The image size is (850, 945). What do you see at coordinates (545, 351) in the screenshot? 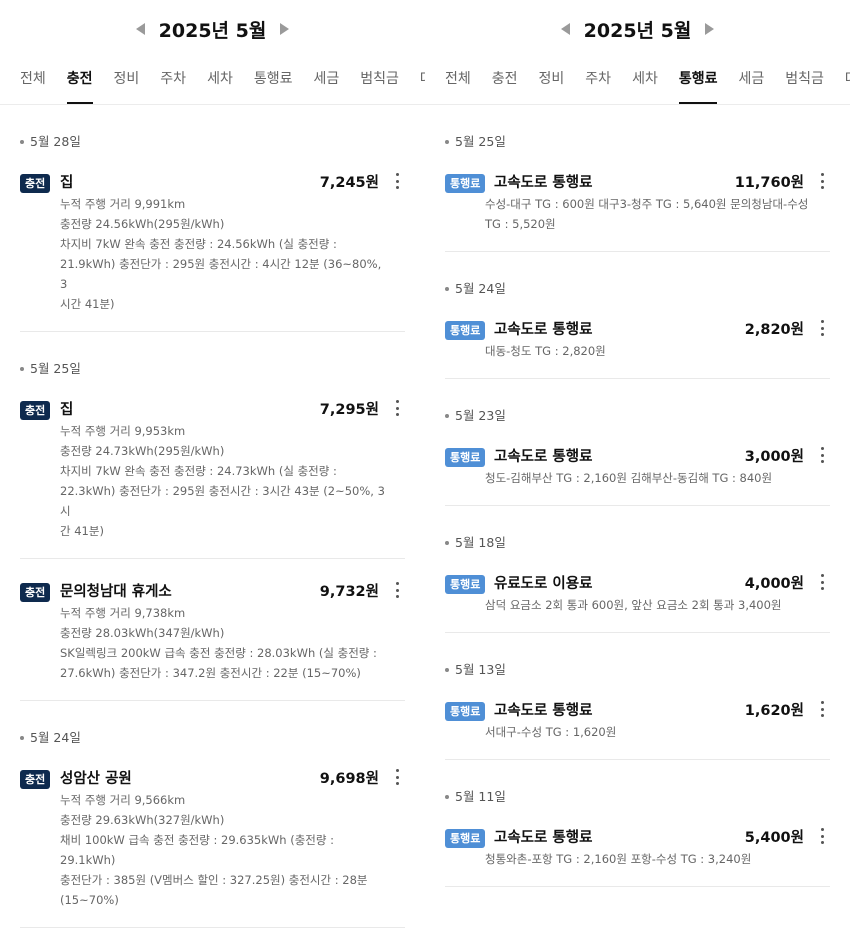
I see `detail-line: 대동-청도 TG : 2,820원` at bounding box center [545, 351].